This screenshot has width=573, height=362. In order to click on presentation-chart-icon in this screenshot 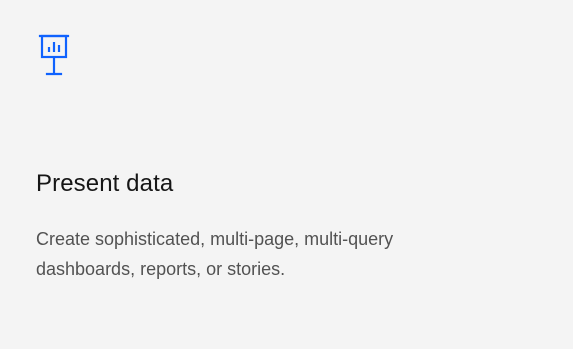, I will do `click(54, 58)`.